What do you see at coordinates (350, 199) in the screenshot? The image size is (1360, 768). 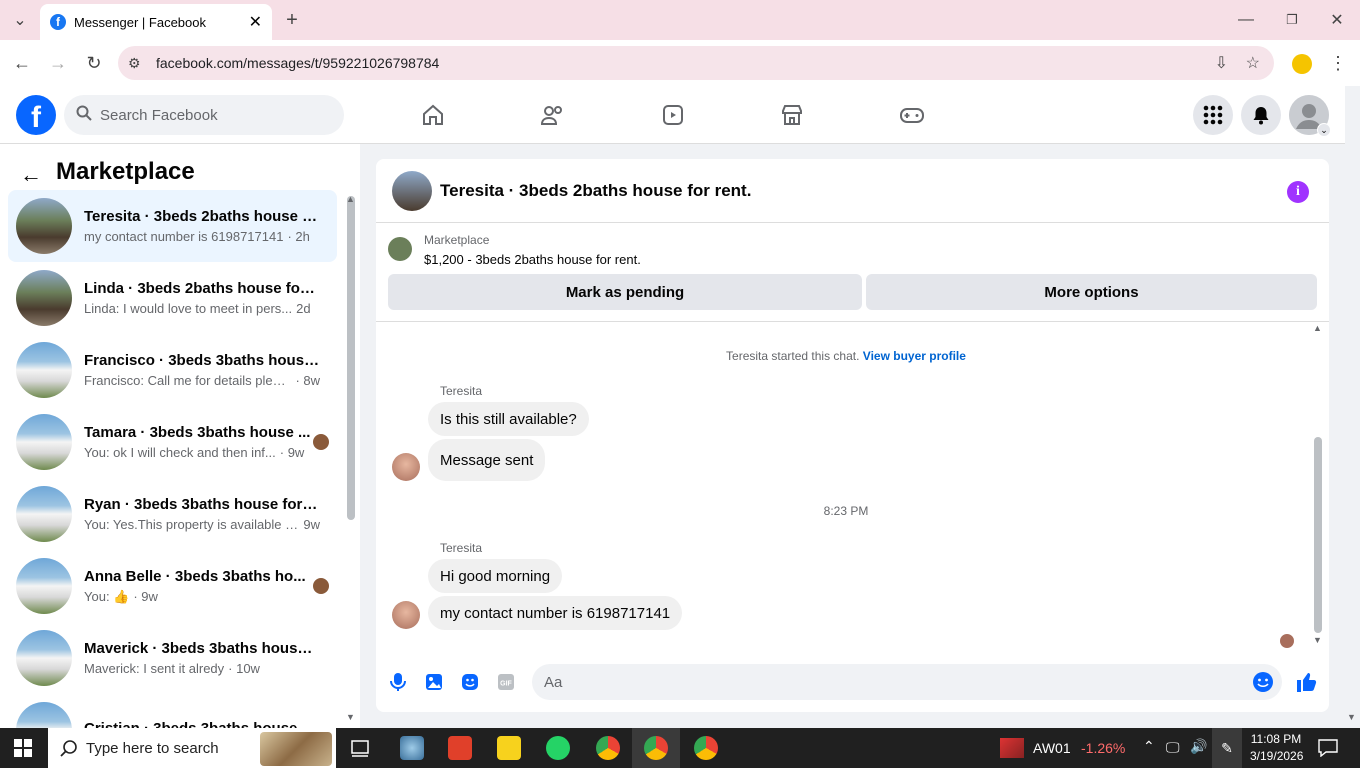 I see `scroll-up-icon: ▲` at bounding box center [350, 199].